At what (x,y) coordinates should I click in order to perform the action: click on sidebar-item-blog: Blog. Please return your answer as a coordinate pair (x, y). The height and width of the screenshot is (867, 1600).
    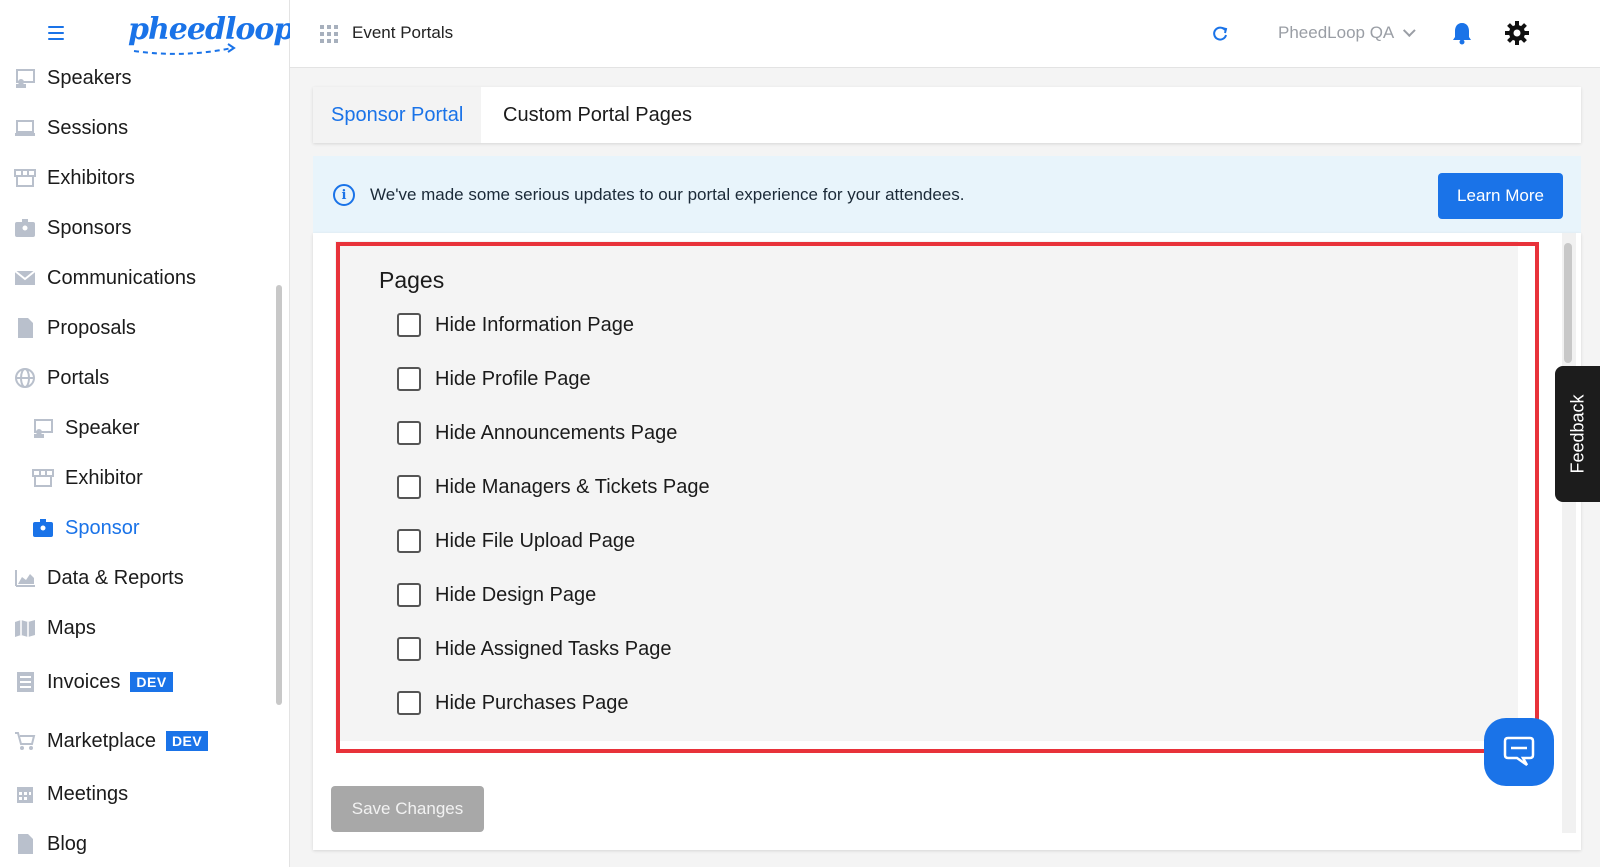
    Looking at the image, I should click on (138, 844).